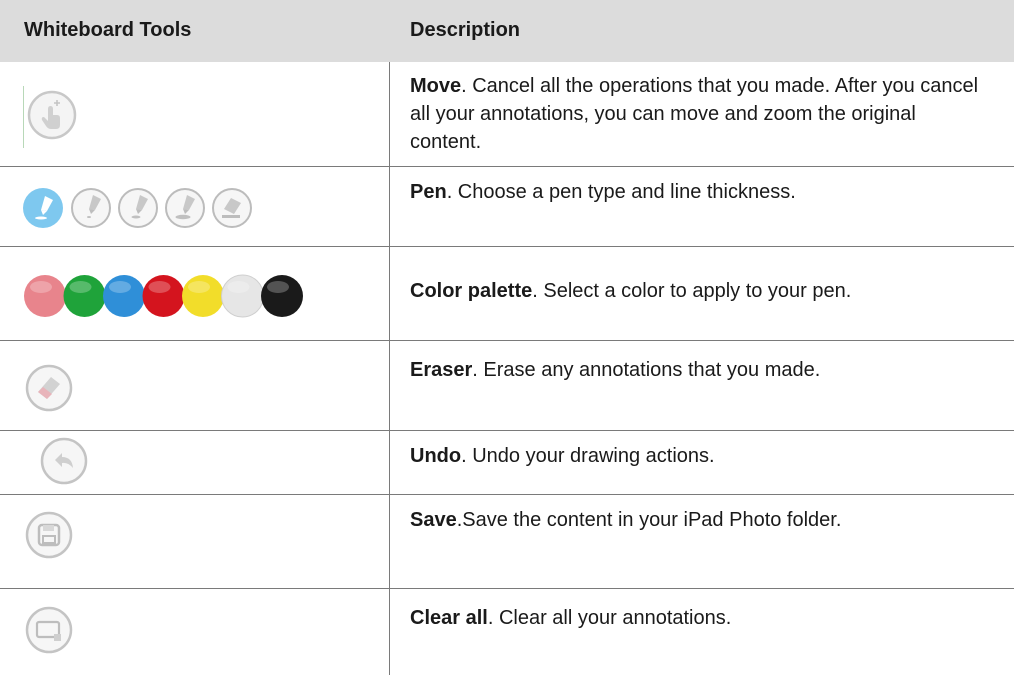 The height and width of the screenshot is (675, 1014). Describe the element at coordinates (49, 535) in the screenshot. I see `save-icon` at that location.